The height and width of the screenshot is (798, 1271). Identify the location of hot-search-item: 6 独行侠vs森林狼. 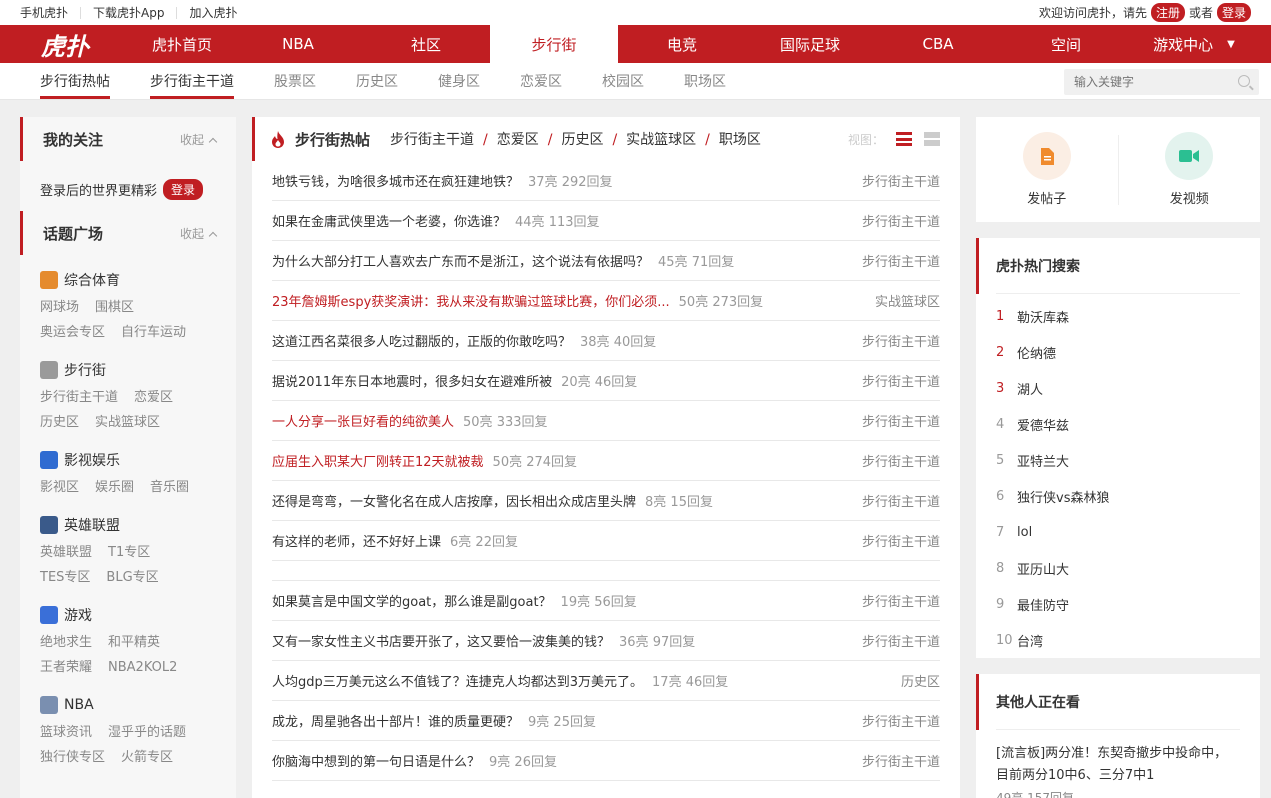
(1118, 496).